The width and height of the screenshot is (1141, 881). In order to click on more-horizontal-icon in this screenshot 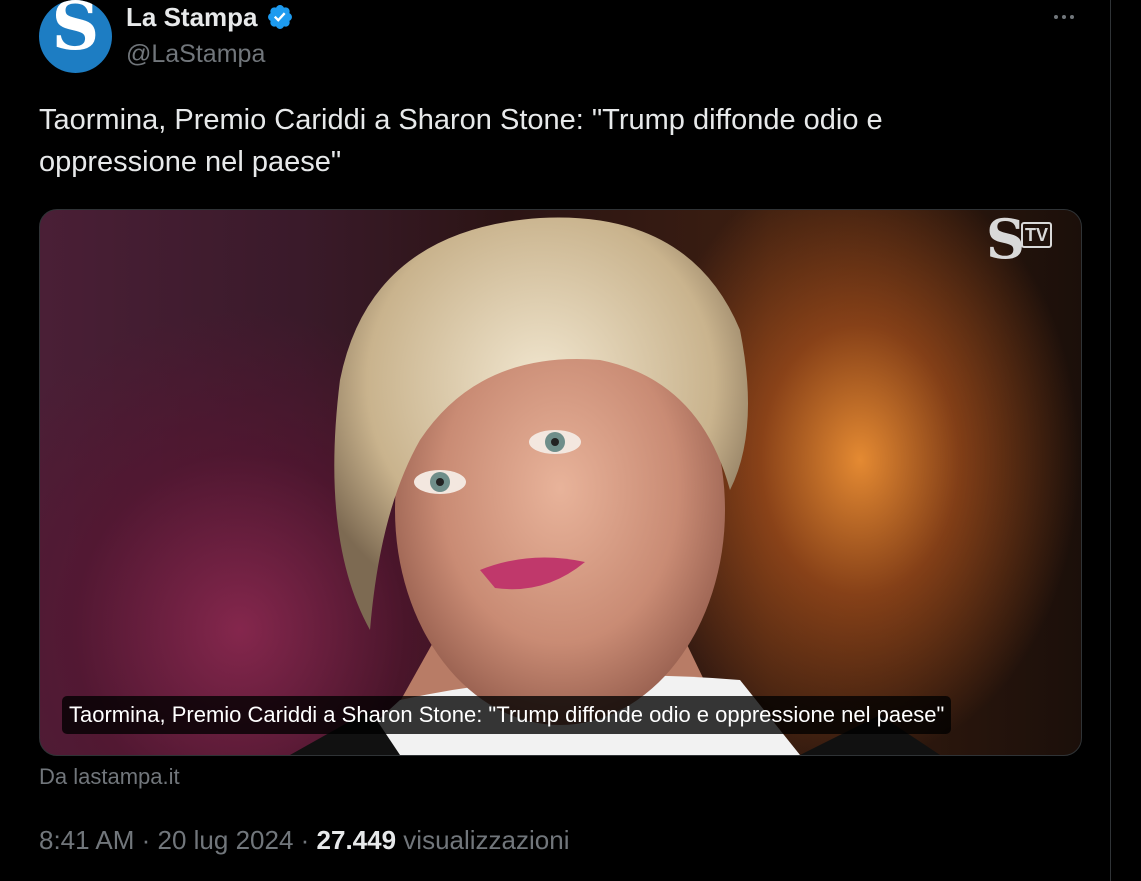, I will do `click(1056, 17)`.